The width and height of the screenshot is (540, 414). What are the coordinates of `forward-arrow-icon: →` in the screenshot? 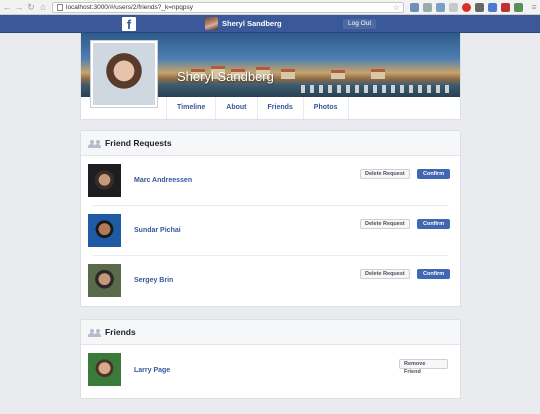 It's located at (19, 7).